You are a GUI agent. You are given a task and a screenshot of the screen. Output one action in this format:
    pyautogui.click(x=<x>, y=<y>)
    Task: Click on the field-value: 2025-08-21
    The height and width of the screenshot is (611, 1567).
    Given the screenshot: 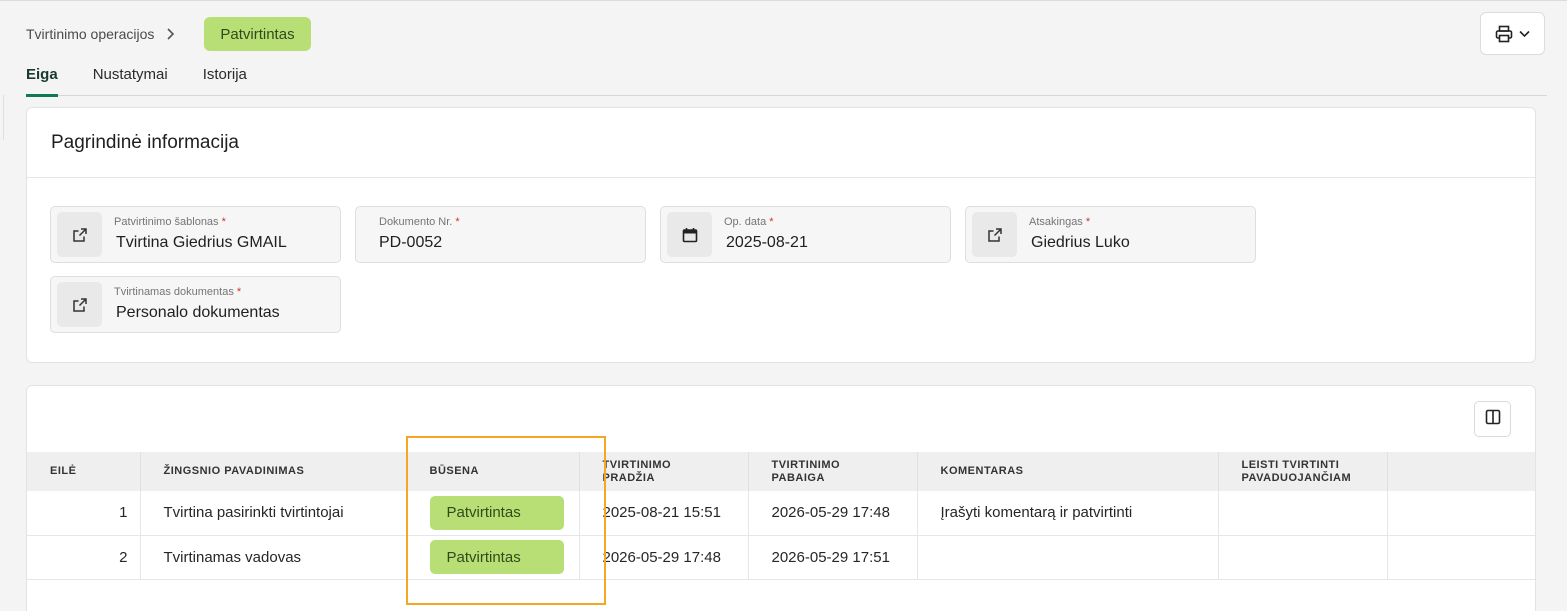 What is the action you would take?
    pyautogui.click(x=767, y=242)
    